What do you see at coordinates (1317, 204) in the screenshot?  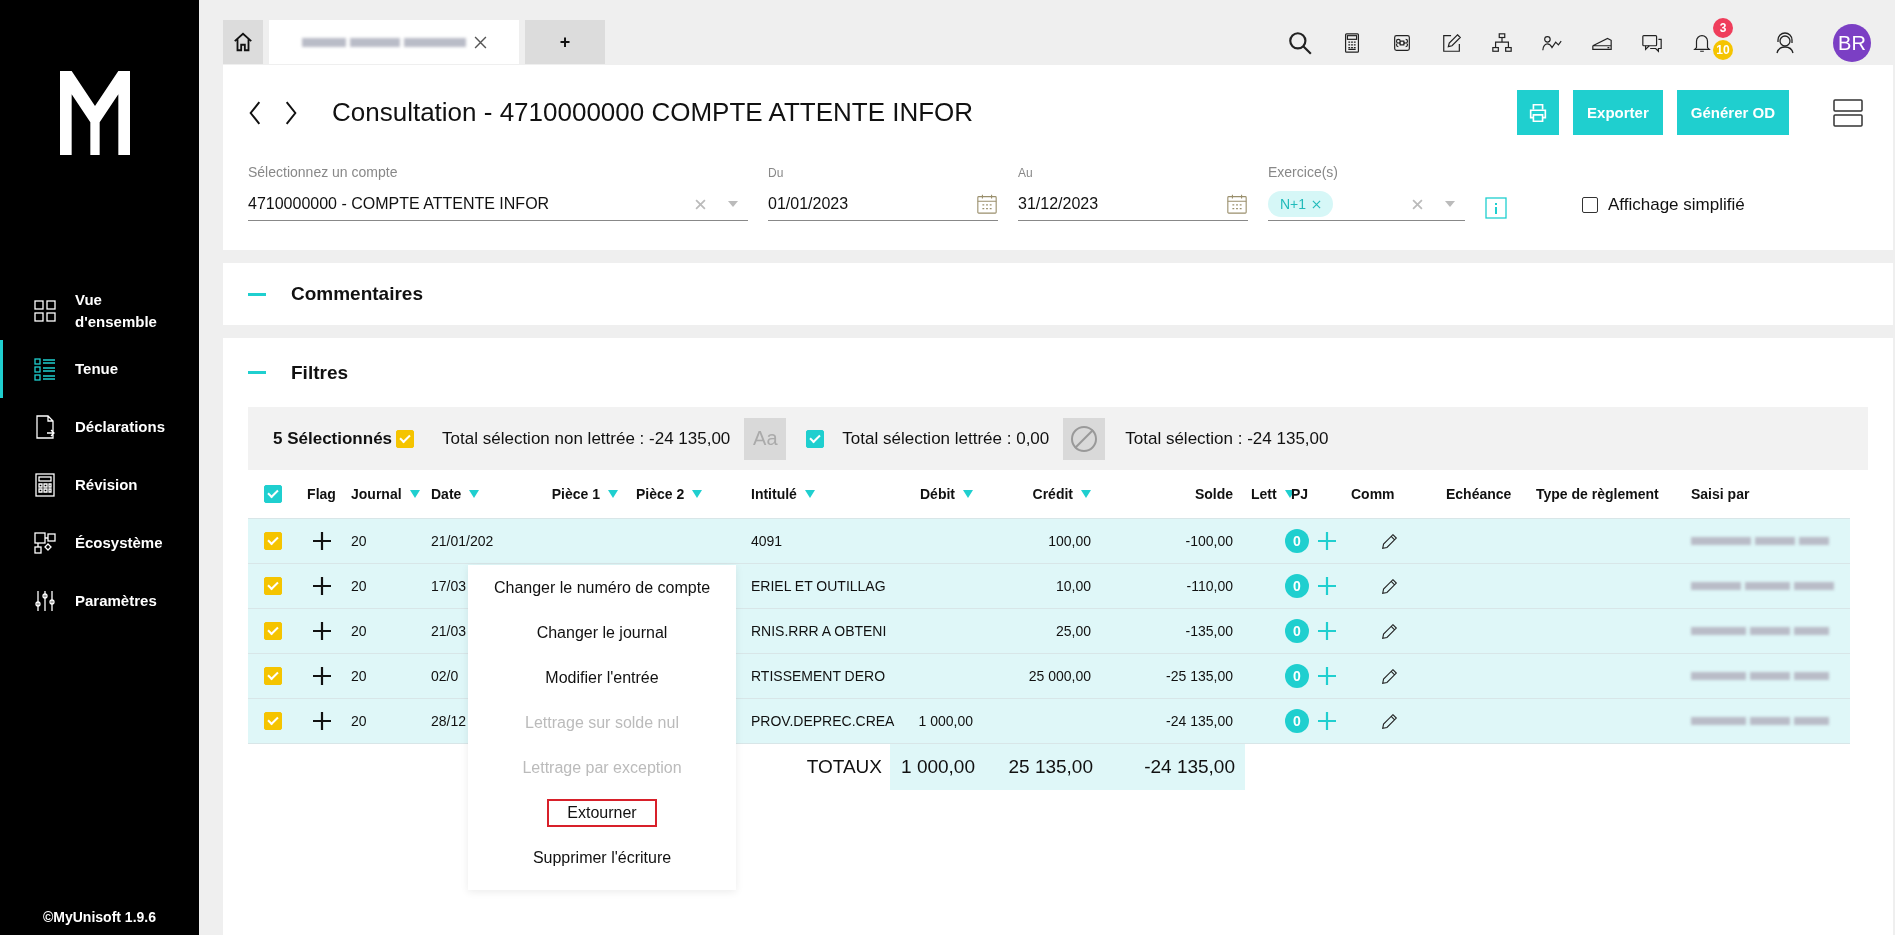 I see `remove-icon` at bounding box center [1317, 204].